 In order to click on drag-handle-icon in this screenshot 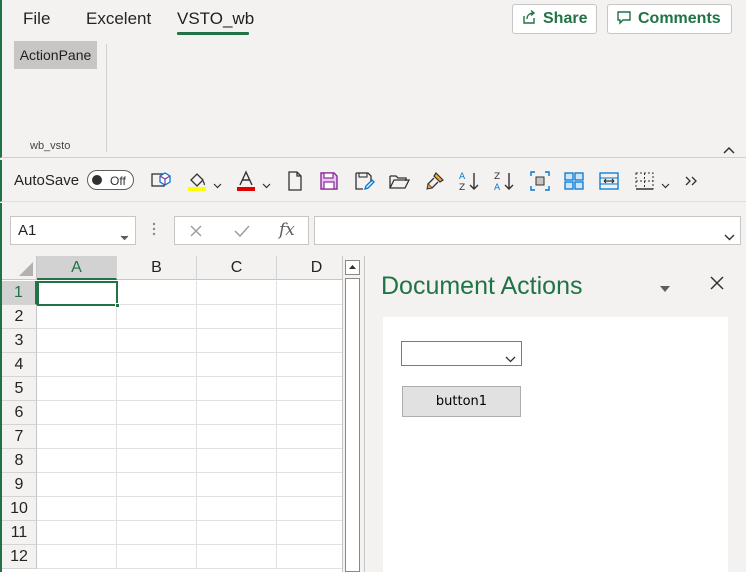, I will do `click(154, 231)`.